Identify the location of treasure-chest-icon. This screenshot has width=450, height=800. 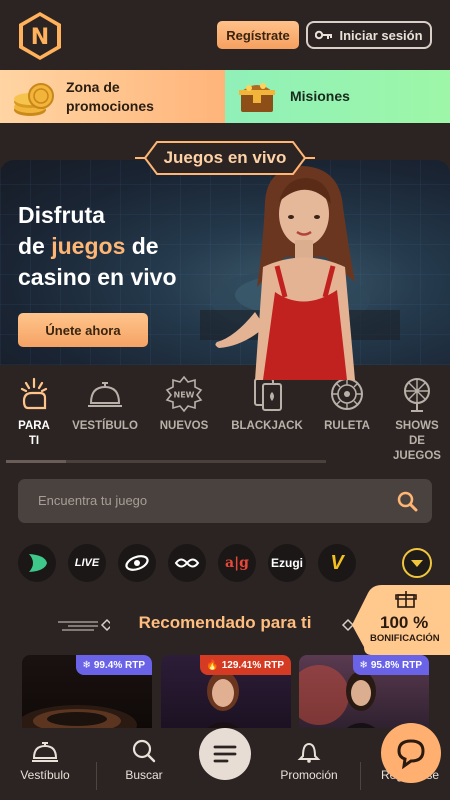
(257, 97).